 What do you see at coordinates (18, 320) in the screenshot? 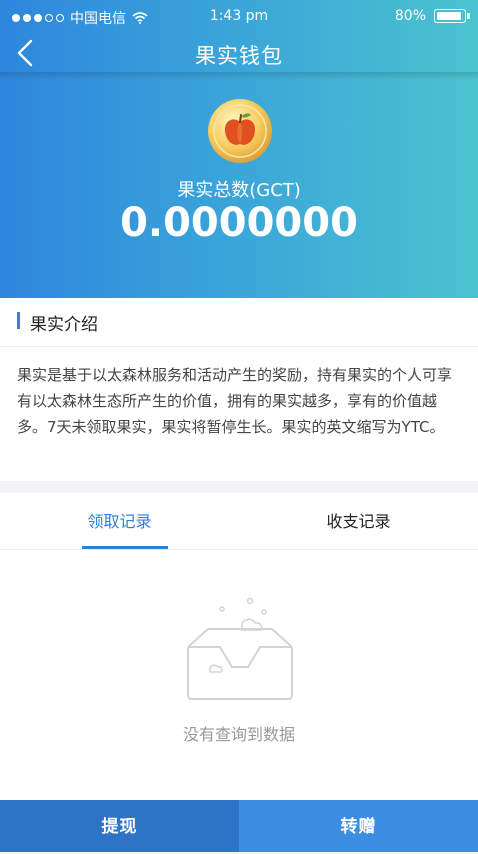
I see `section-marker` at bounding box center [18, 320].